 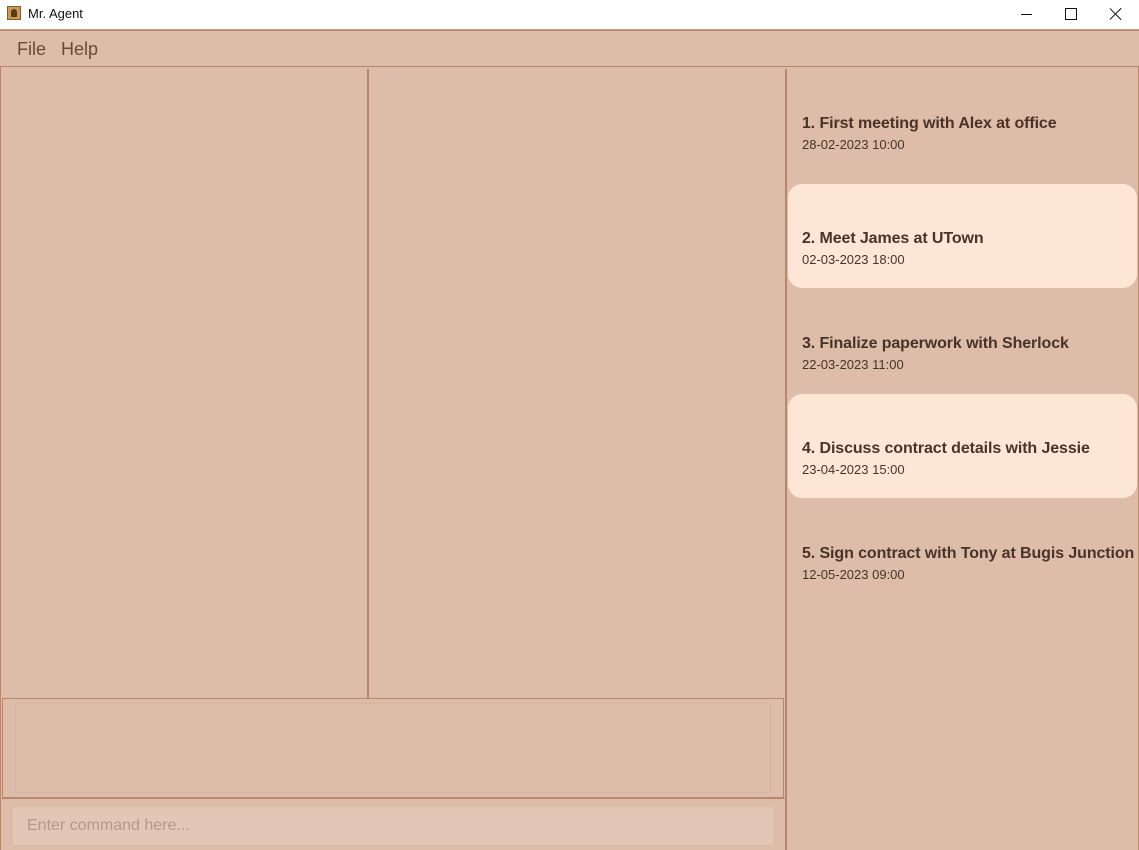 I want to click on command-box, so click(x=393, y=824).